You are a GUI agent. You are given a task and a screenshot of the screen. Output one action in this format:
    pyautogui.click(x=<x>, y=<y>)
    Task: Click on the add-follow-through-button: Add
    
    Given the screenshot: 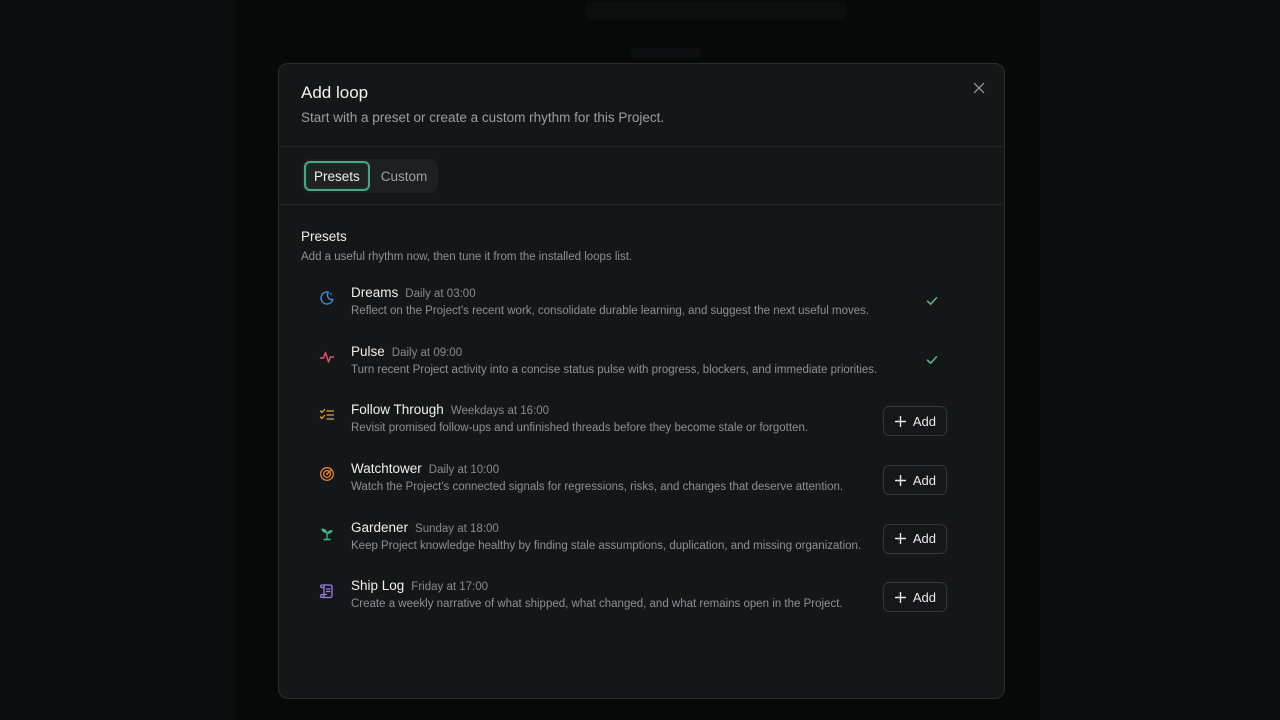 What is the action you would take?
    pyautogui.click(x=914, y=421)
    